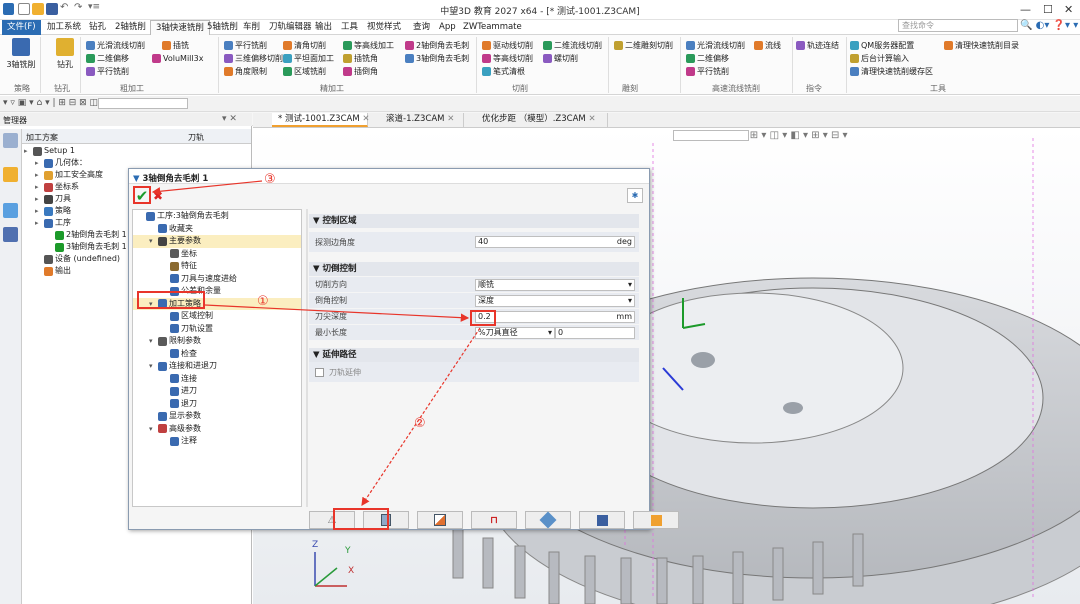  I want to click on ribbon-button: 2轴倒角去毛刺, so click(437, 45).